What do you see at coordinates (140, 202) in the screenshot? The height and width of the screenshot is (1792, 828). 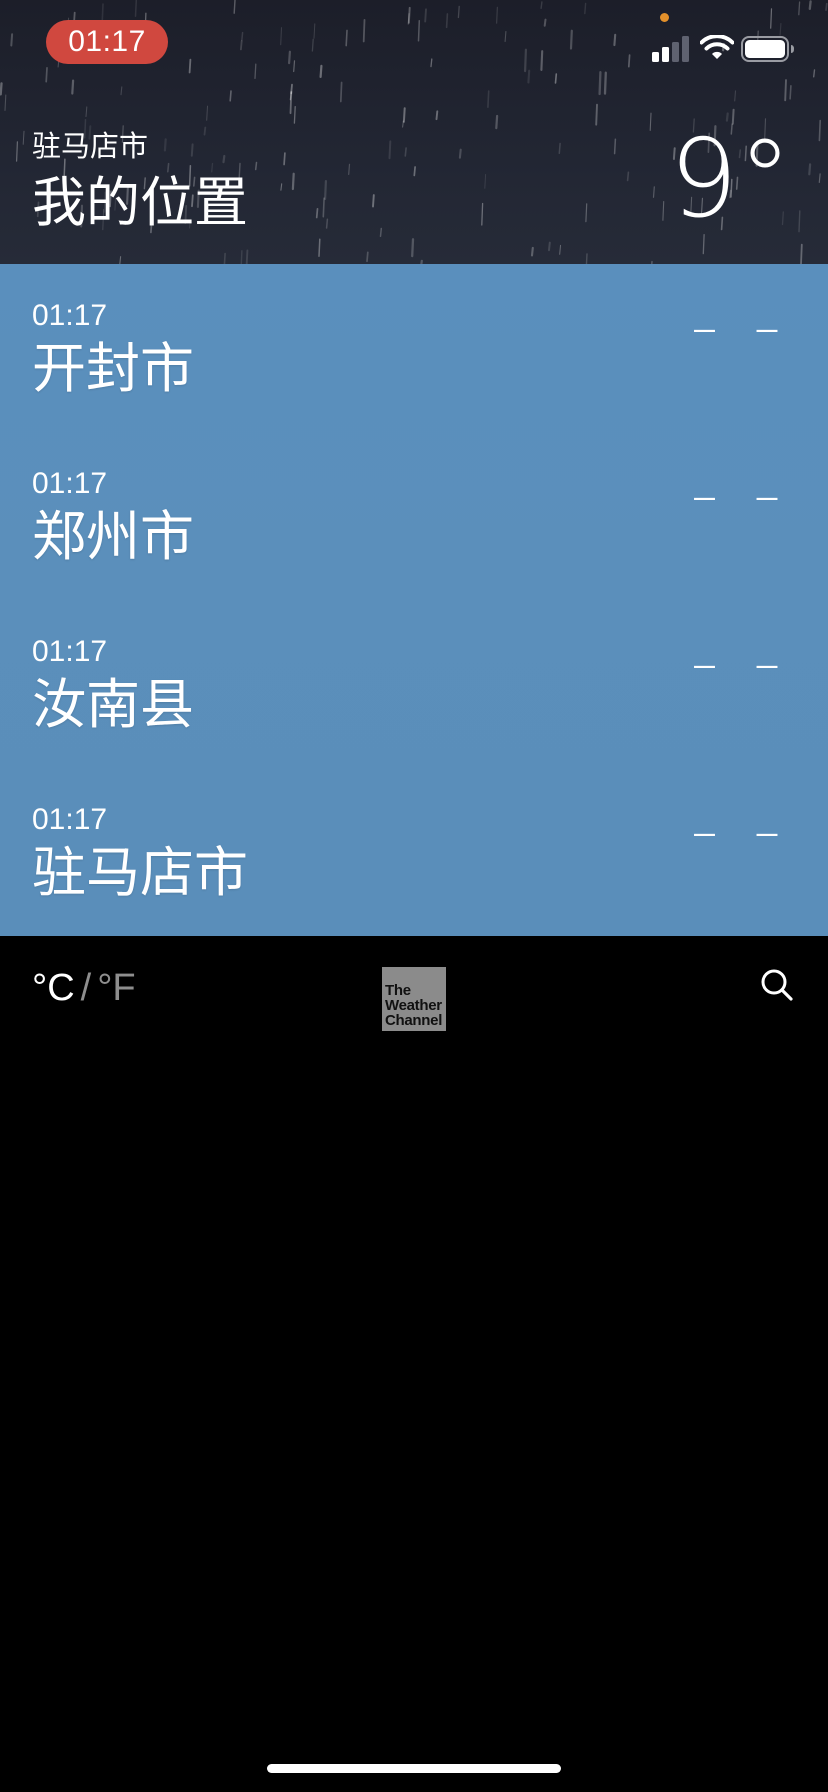 I see `my-location-label: 我的位置` at bounding box center [140, 202].